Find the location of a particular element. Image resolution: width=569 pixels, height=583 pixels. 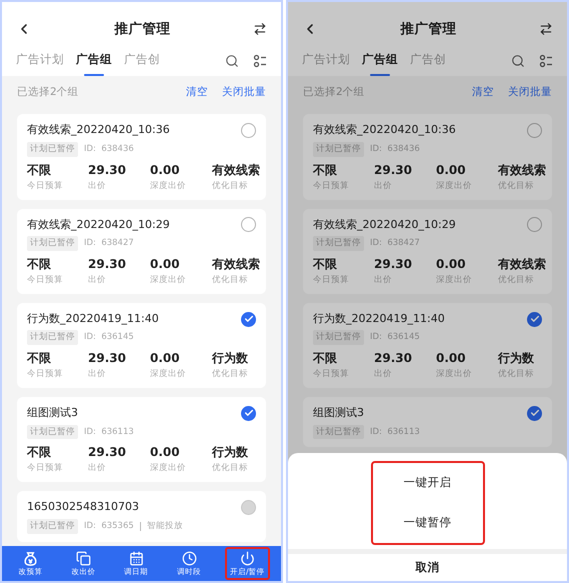

delivery-mode-text: 智能投放 is located at coordinates (161, 526).